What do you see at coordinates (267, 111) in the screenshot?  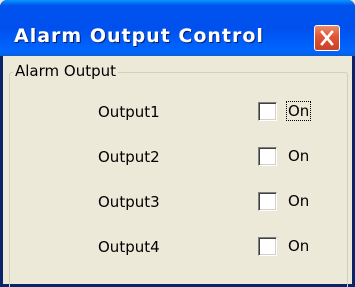 I see `output1-checkbox` at bounding box center [267, 111].